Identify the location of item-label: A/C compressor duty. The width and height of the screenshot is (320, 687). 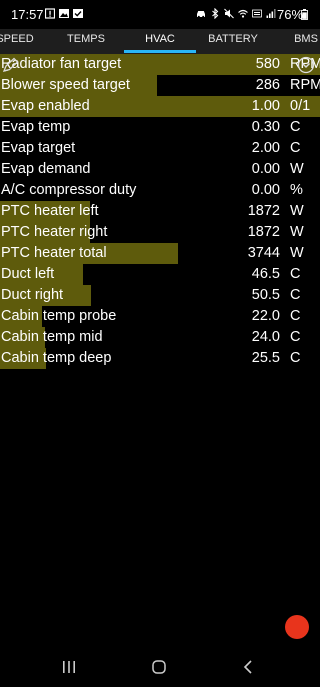
(69, 190).